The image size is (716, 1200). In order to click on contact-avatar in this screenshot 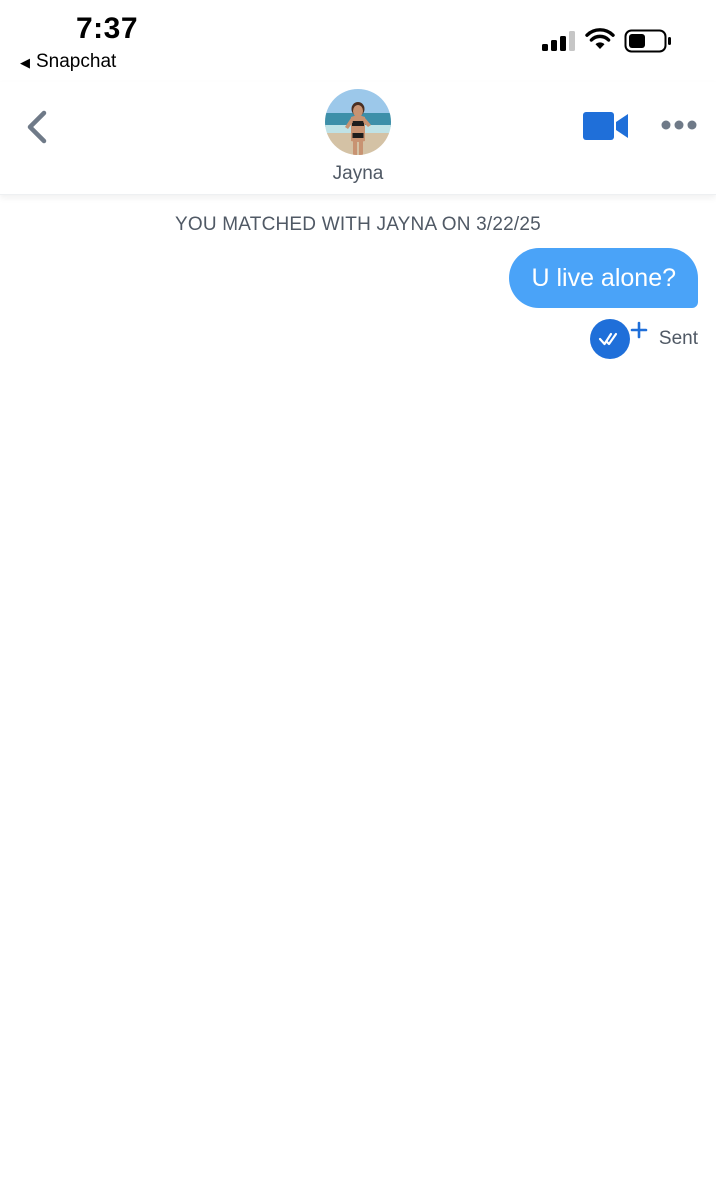, I will do `click(358, 122)`.